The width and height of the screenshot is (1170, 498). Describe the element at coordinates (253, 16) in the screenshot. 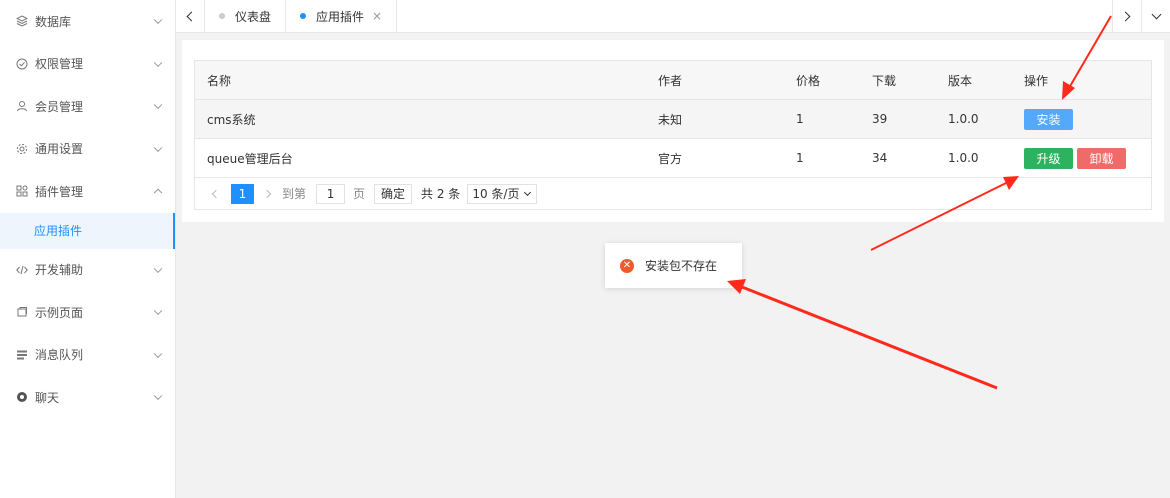

I see `tab-label: 仪表盘` at that location.